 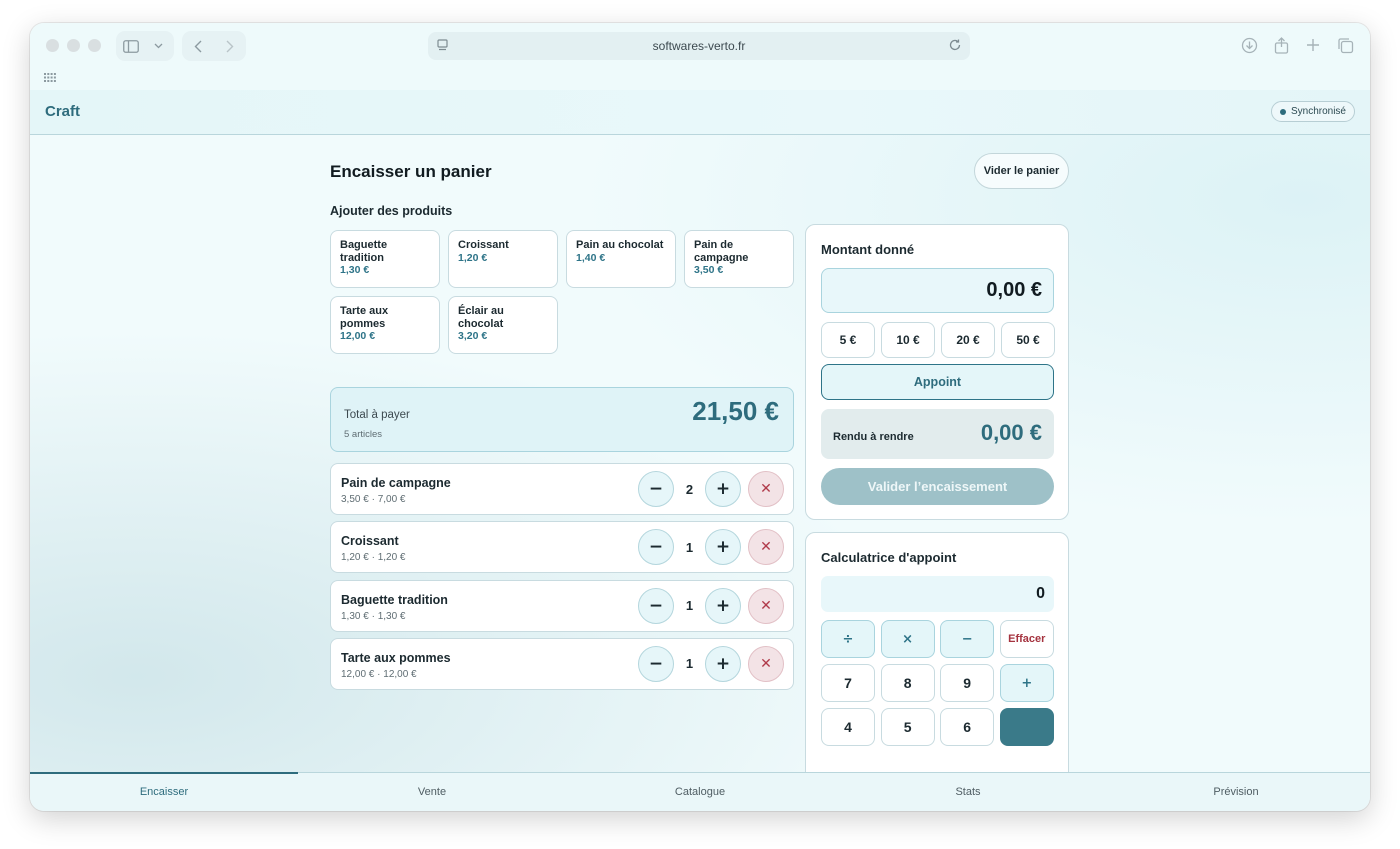 I want to click on digit-9-key: 9, so click(x=967, y=683).